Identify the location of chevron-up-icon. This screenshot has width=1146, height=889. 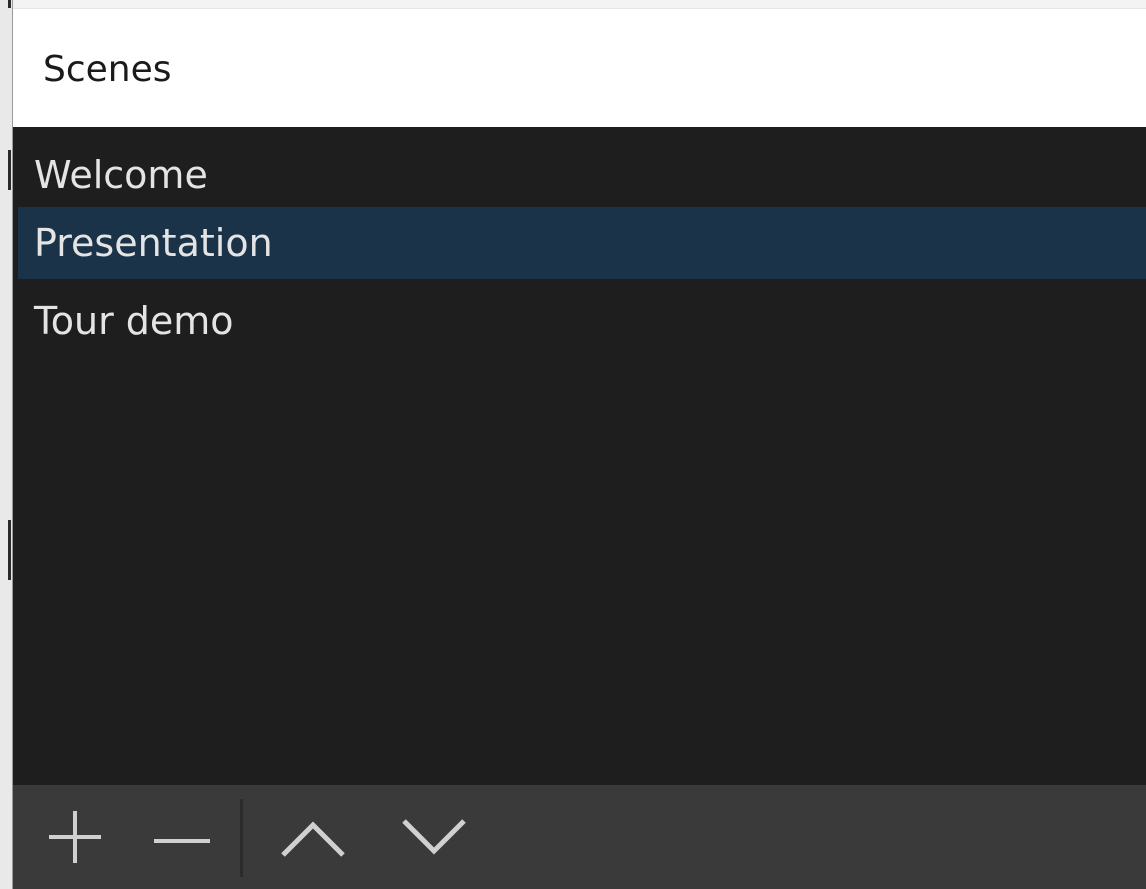
(313, 839).